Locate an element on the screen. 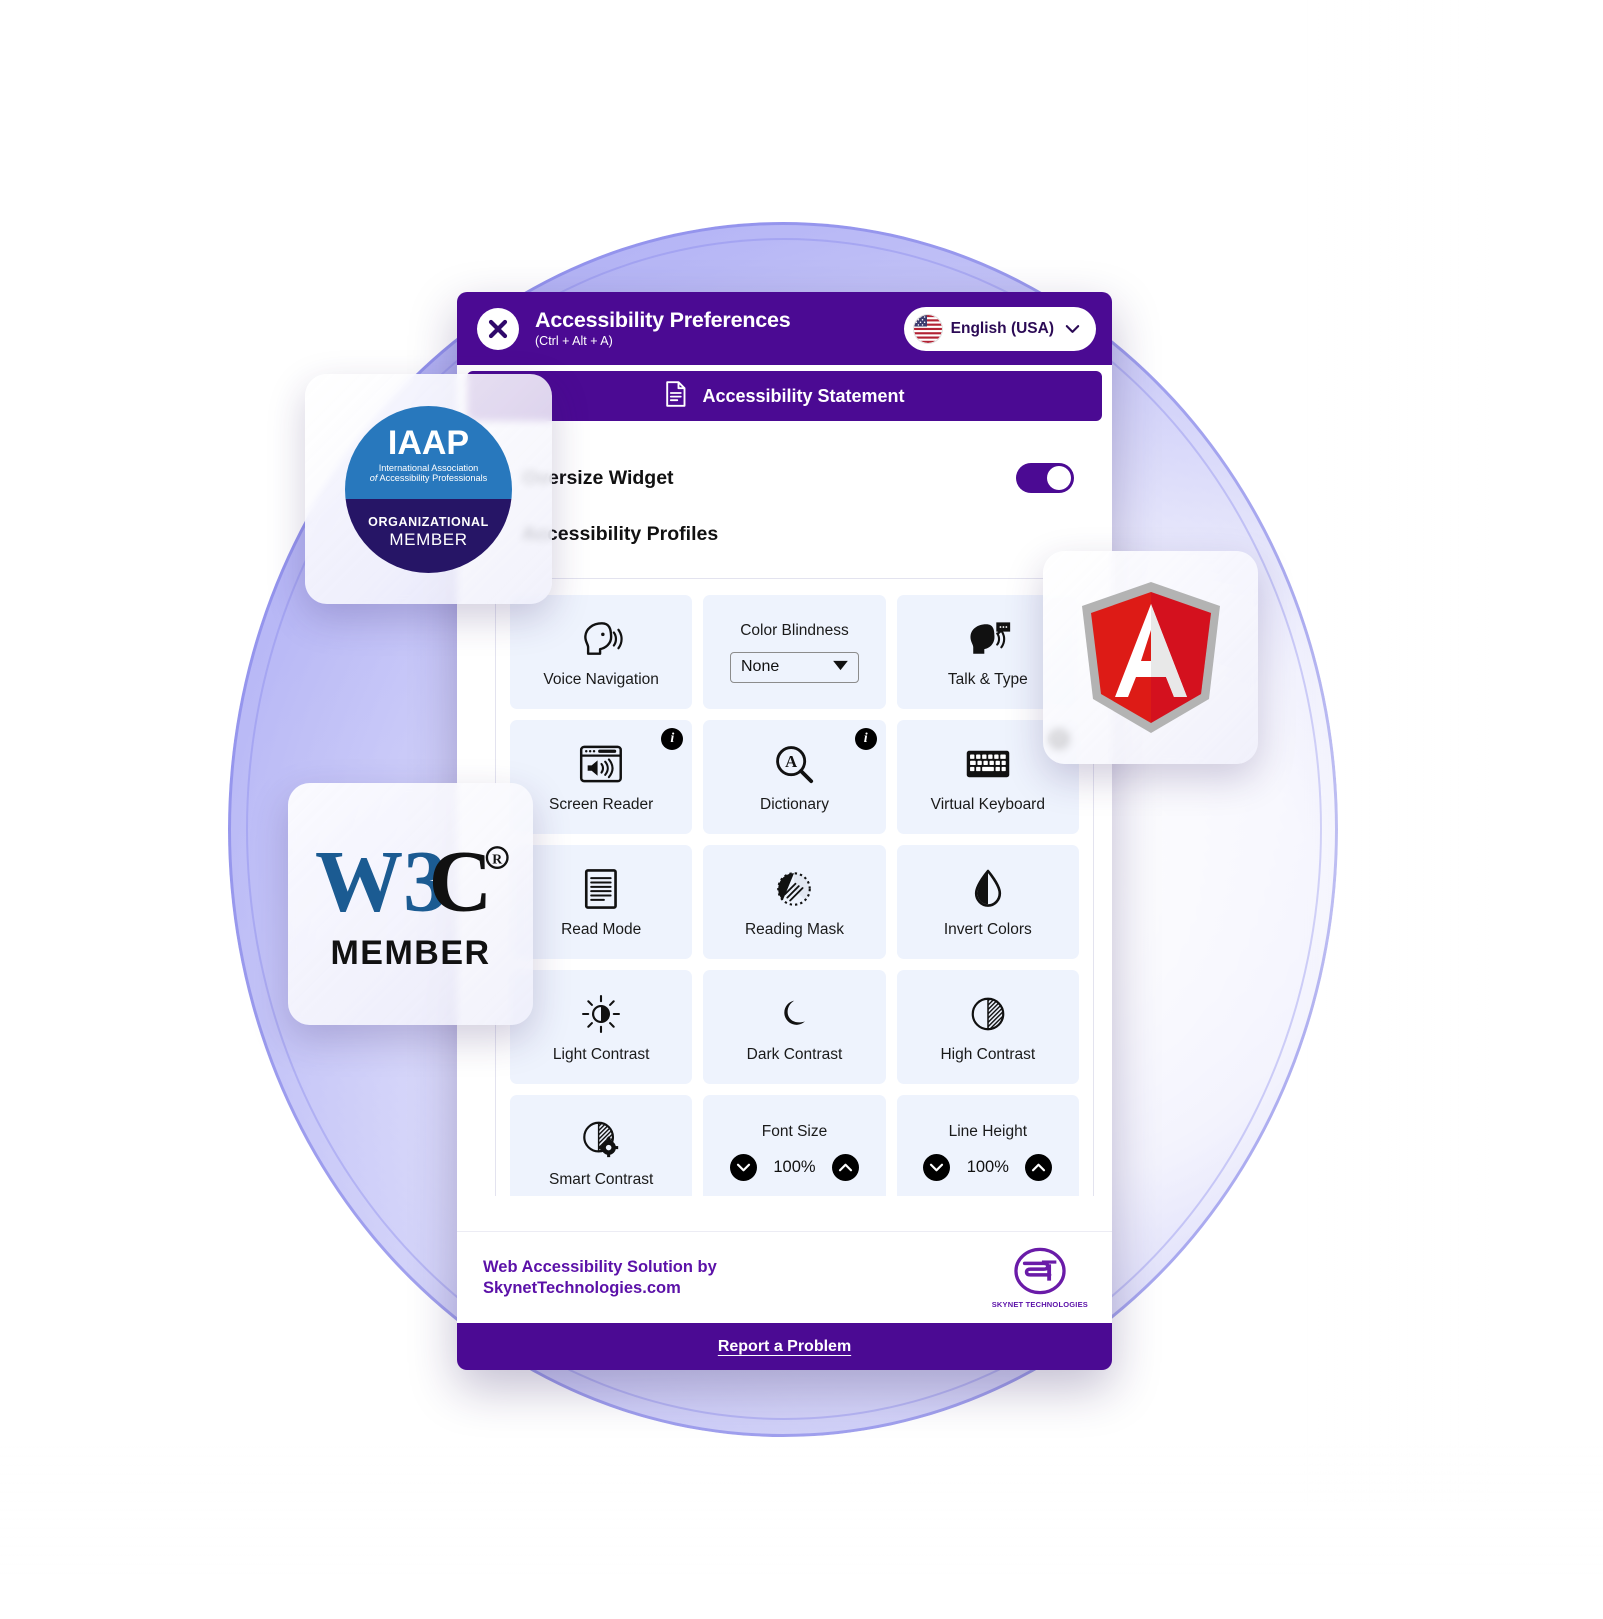  statement-section: Accessibility Statement is located at coordinates (784, 393).